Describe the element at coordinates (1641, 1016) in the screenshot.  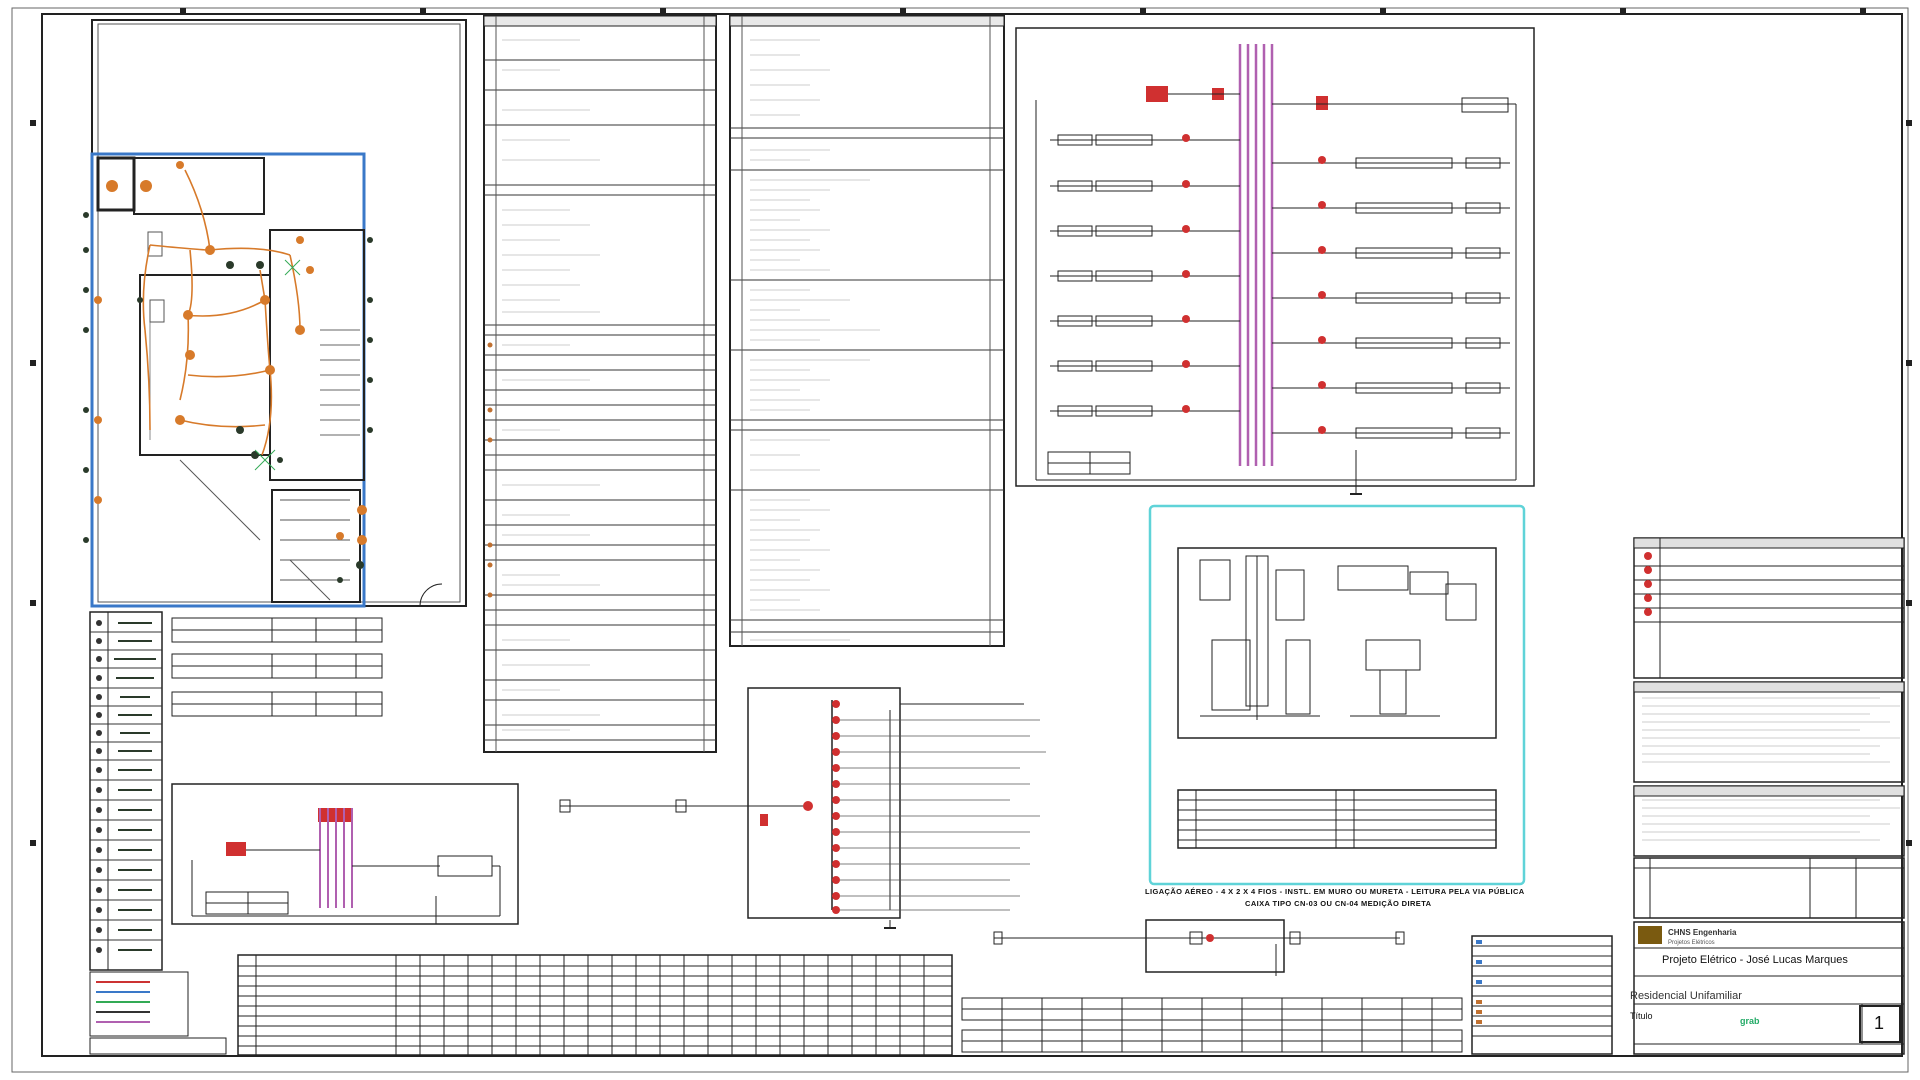
I see `title-field-label: Título` at that location.